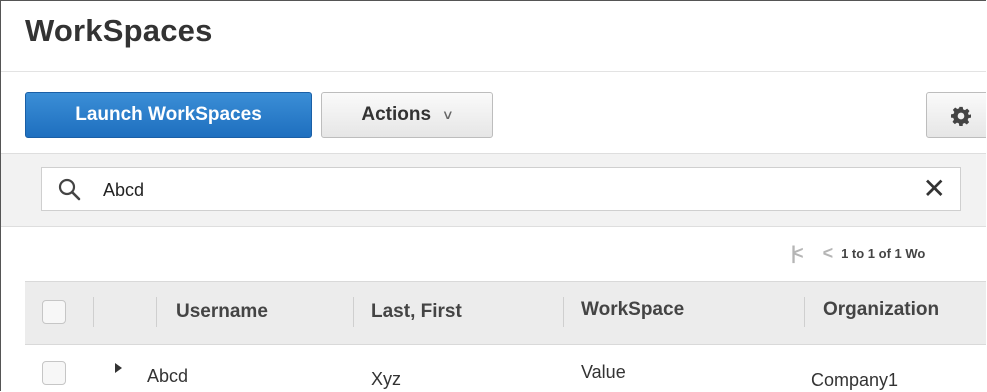  I want to click on expand-row-icon, so click(118, 368).